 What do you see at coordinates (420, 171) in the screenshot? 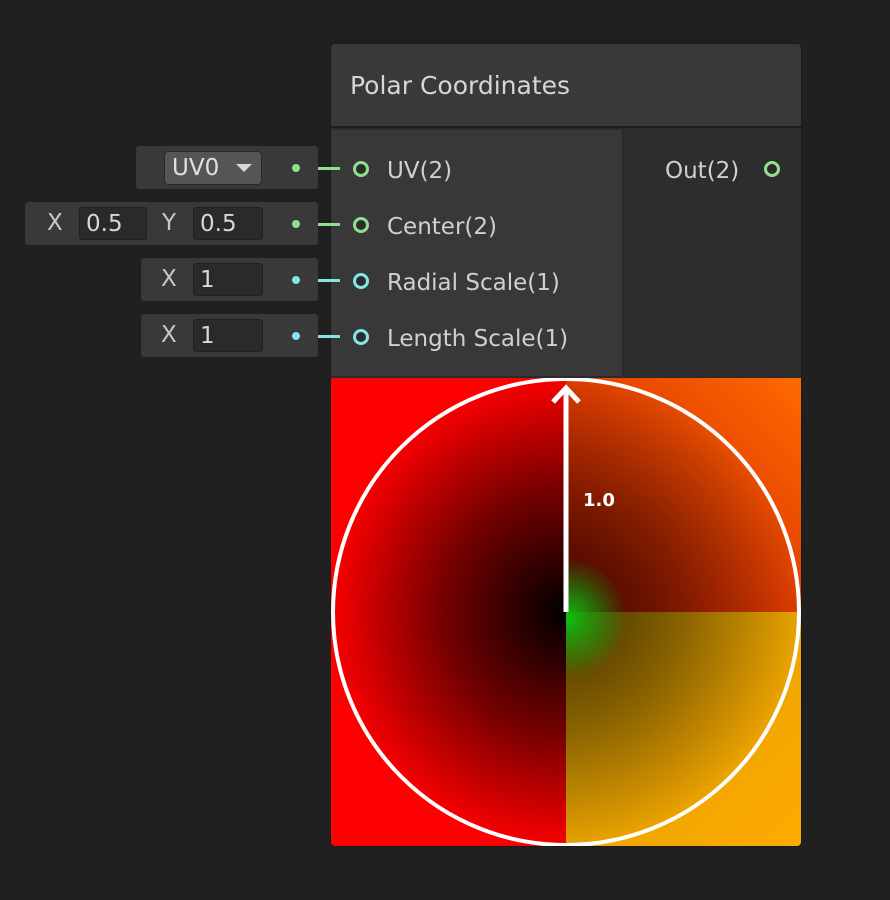
I see `uv-input-label: UV(2)` at bounding box center [420, 171].